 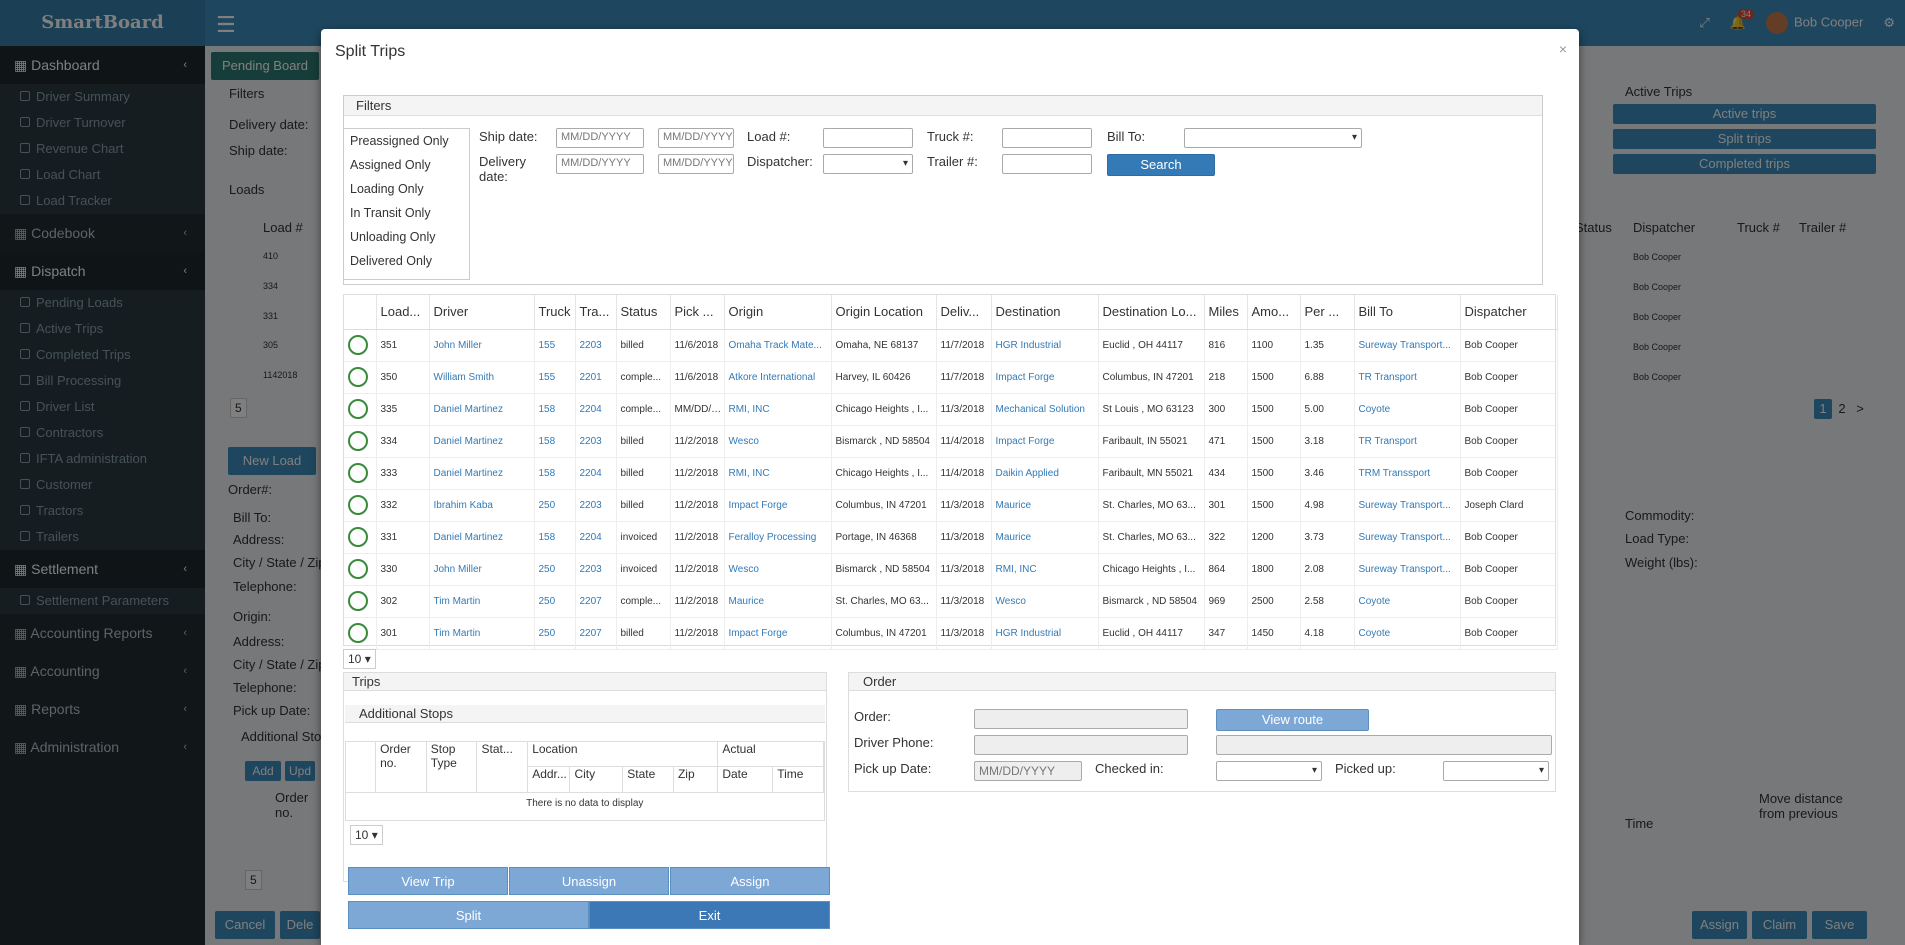 I want to click on table-cell: 2201, so click(x=596, y=377).